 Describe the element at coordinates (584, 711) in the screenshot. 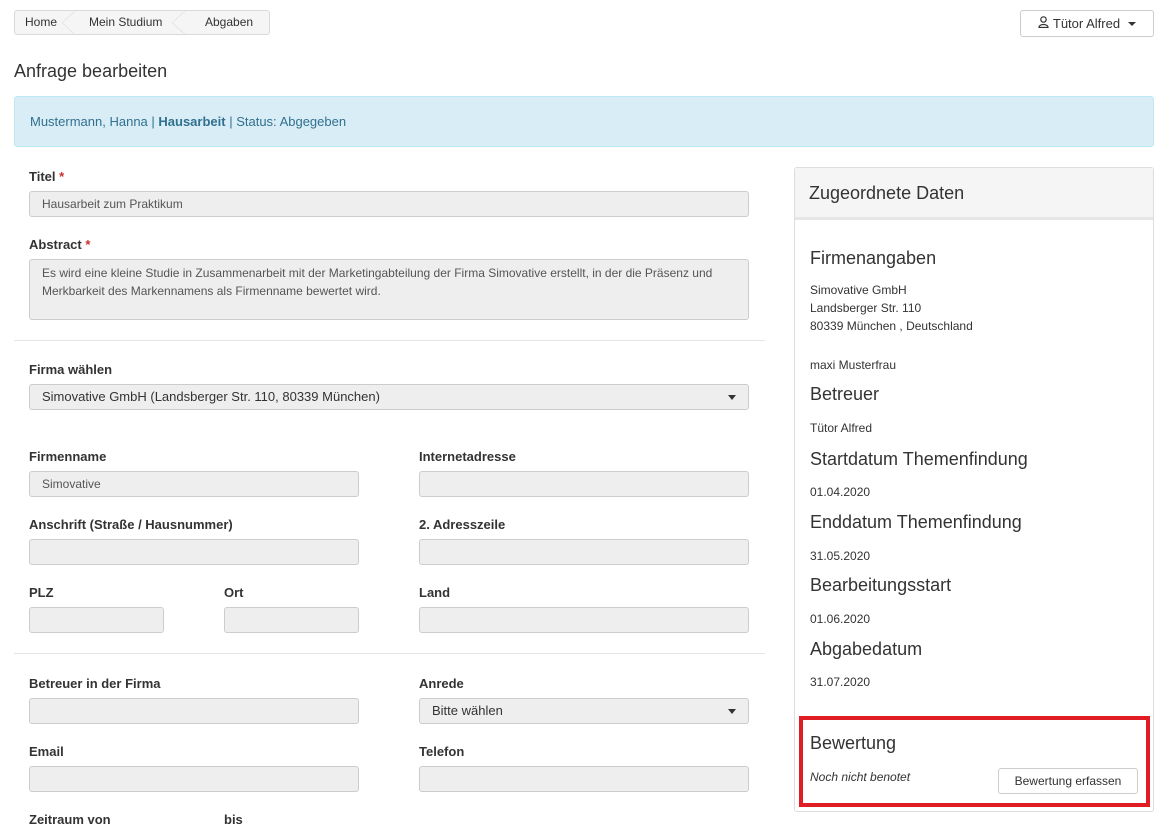

I see `anrede-select: Bitte wählen` at that location.